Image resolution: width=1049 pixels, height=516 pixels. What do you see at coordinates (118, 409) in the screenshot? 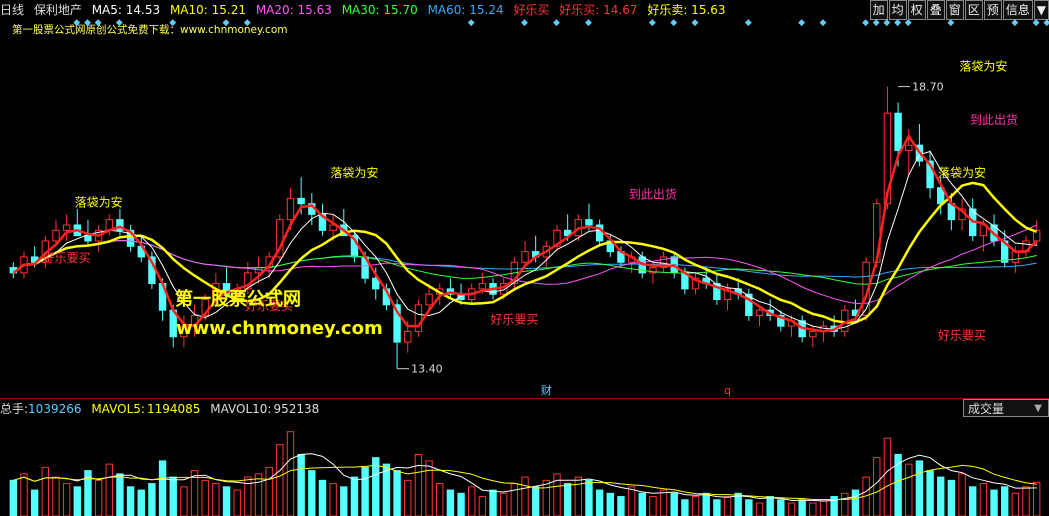
I see `mavol5-label: MAVOL5:` at bounding box center [118, 409].